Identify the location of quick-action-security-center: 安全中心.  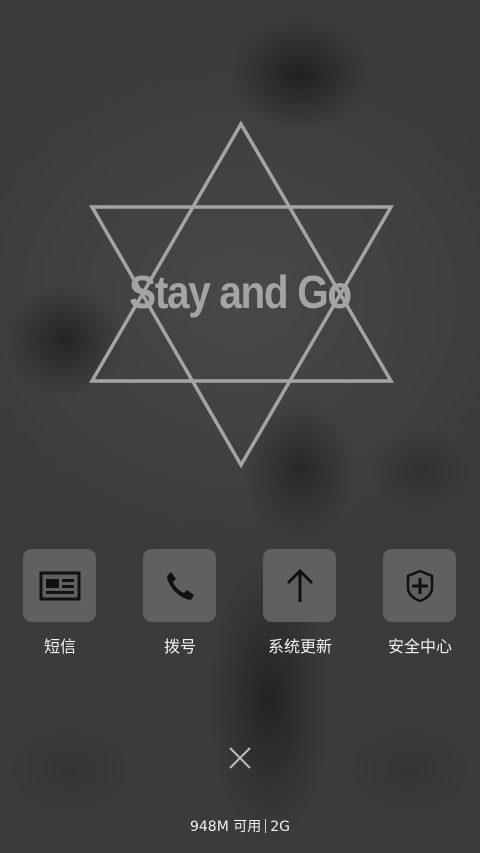
(420, 604).